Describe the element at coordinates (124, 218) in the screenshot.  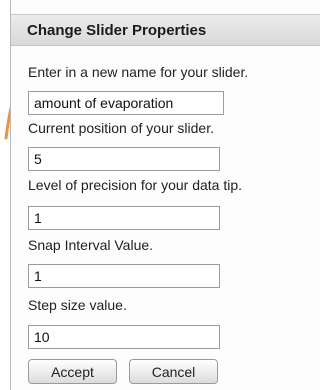
I see `precision-input` at that location.